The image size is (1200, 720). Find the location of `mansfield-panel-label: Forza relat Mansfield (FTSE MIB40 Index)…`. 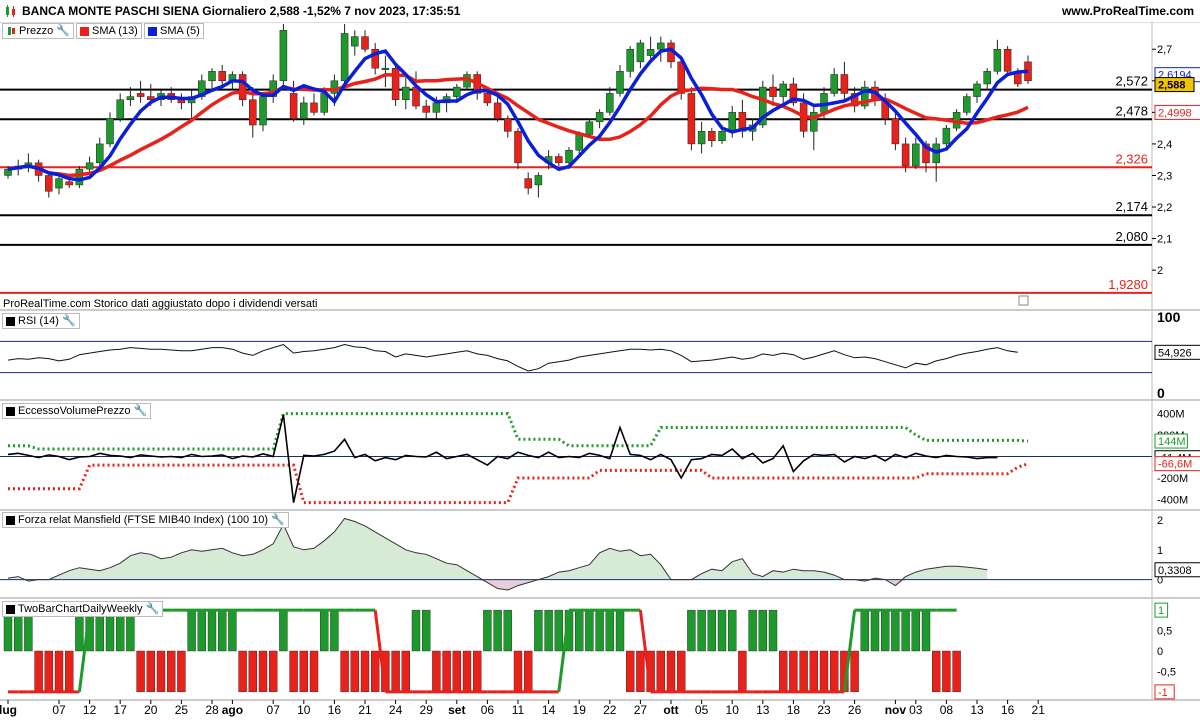

mansfield-panel-label: Forza relat Mansfield (FTSE MIB40 Index)… is located at coordinates (145, 520).